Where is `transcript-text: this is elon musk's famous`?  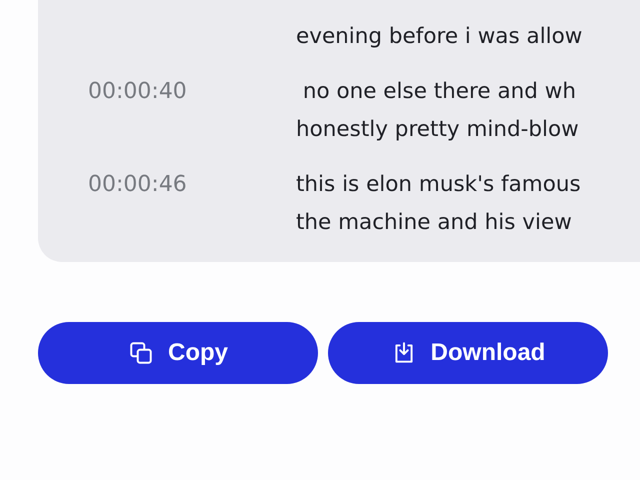 transcript-text: this is elon musk's famous is located at coordinates (438, 185).